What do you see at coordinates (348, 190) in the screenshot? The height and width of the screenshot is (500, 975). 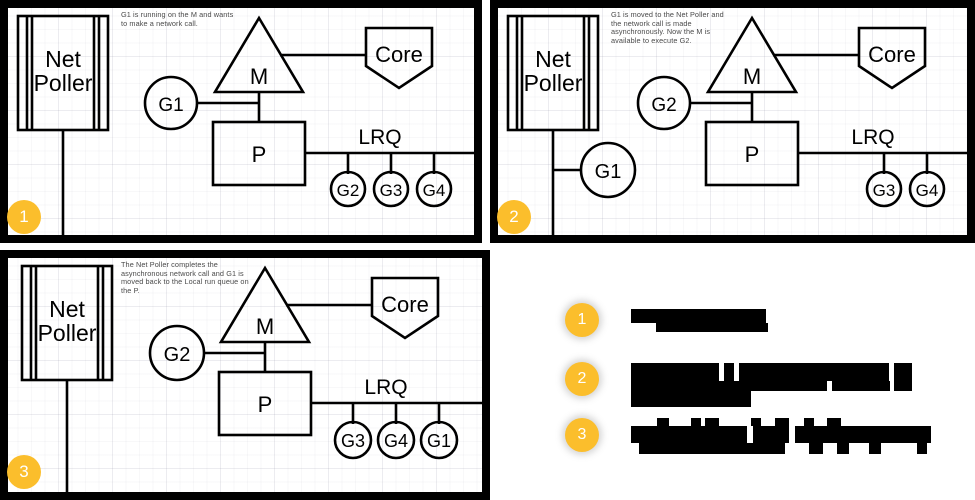 I see `lrq-goroutine-label: G2` at bounding box center [348, 190].